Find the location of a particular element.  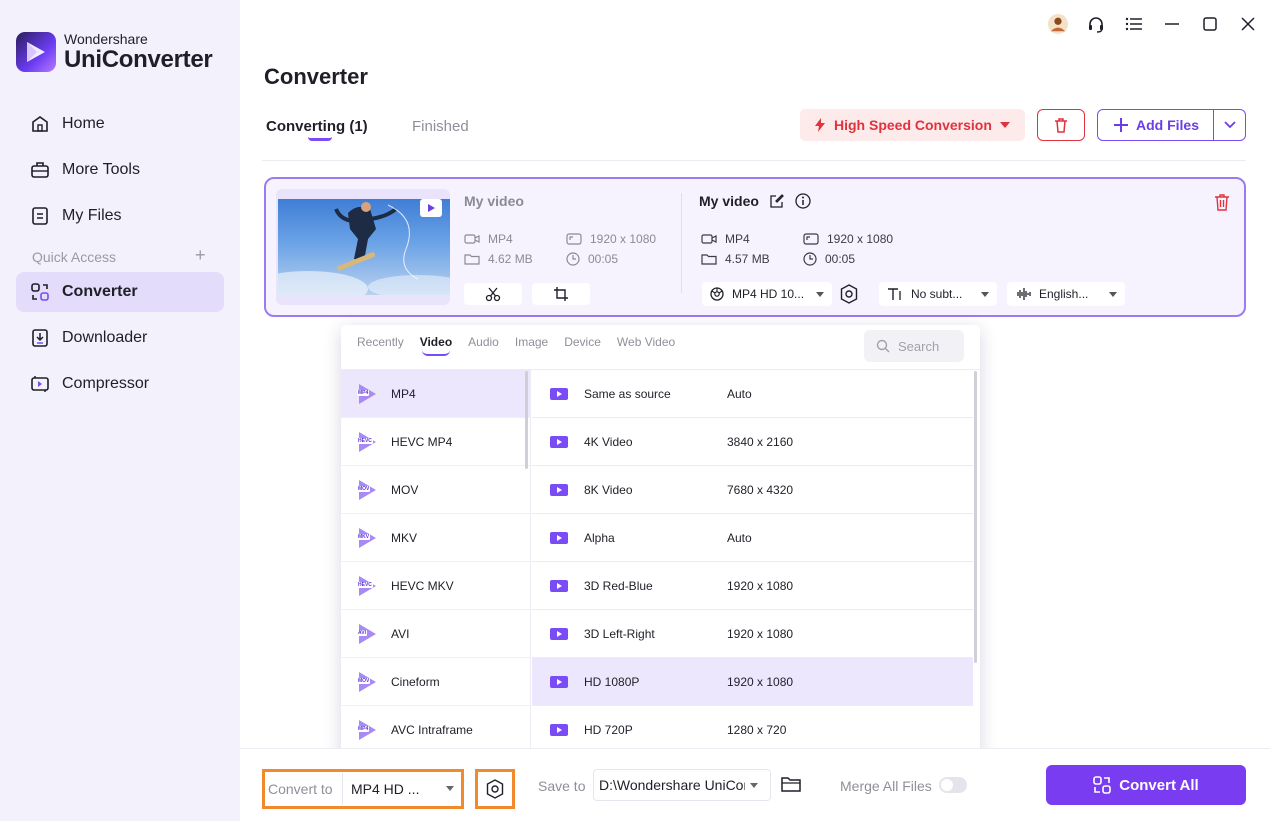

format-badge-icon: AVI is located at coordinates (367, 633).